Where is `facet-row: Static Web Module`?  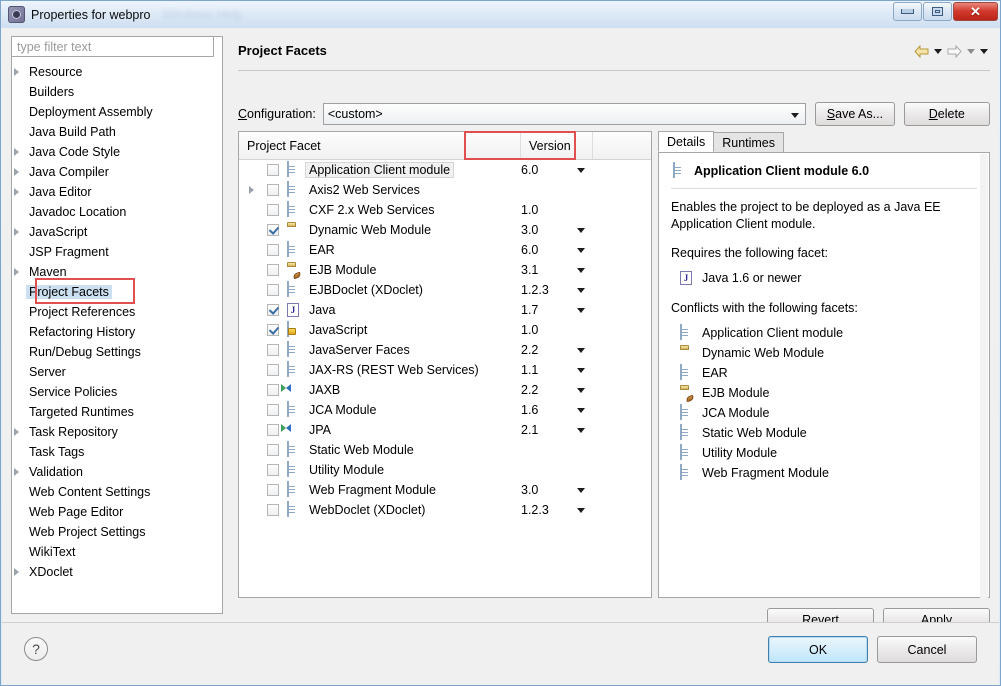
facet-row: Static Web Module is located at coordinates (445, 450).